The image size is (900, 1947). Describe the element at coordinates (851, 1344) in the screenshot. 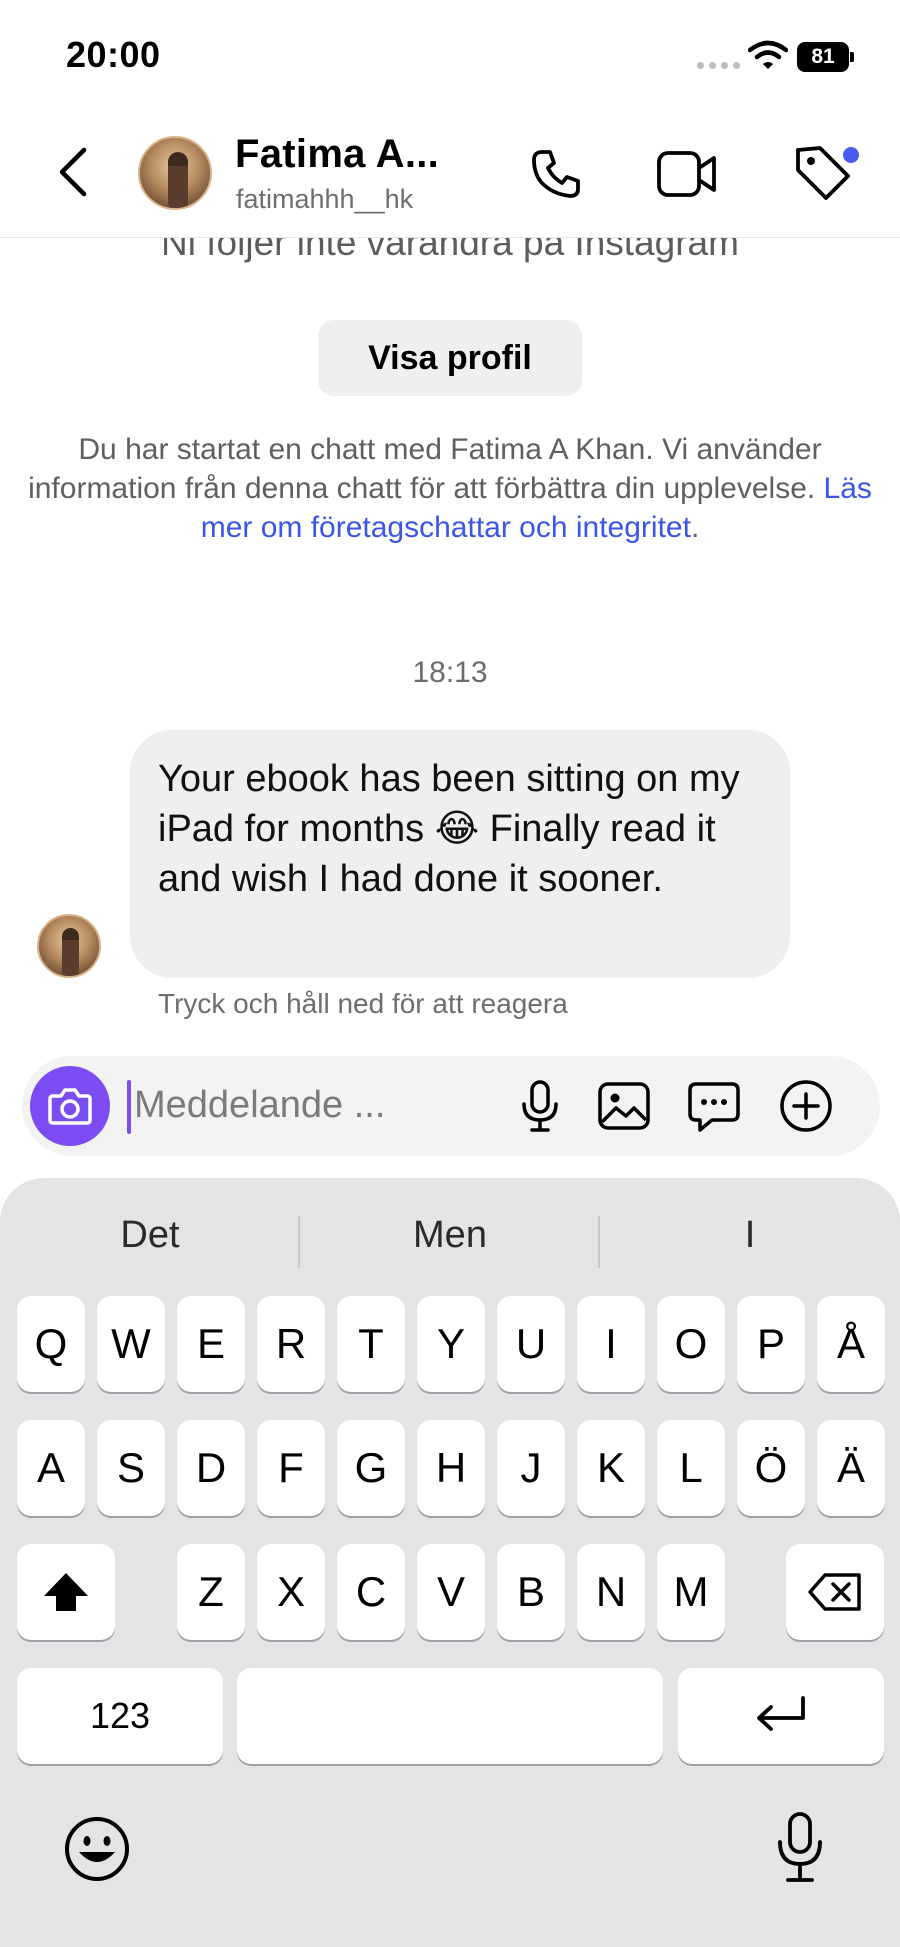

I see `key-a-ring: Å` at that location.